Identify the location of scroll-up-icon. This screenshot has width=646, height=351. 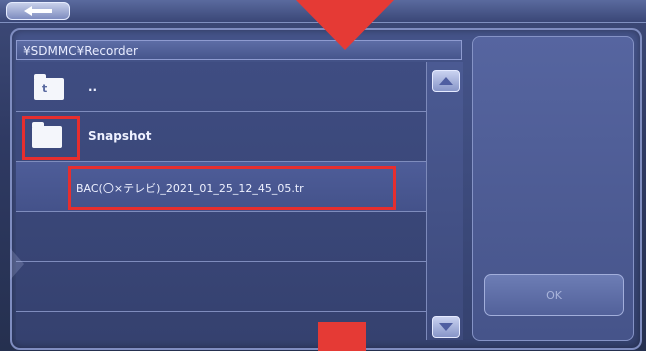
(446, 81).